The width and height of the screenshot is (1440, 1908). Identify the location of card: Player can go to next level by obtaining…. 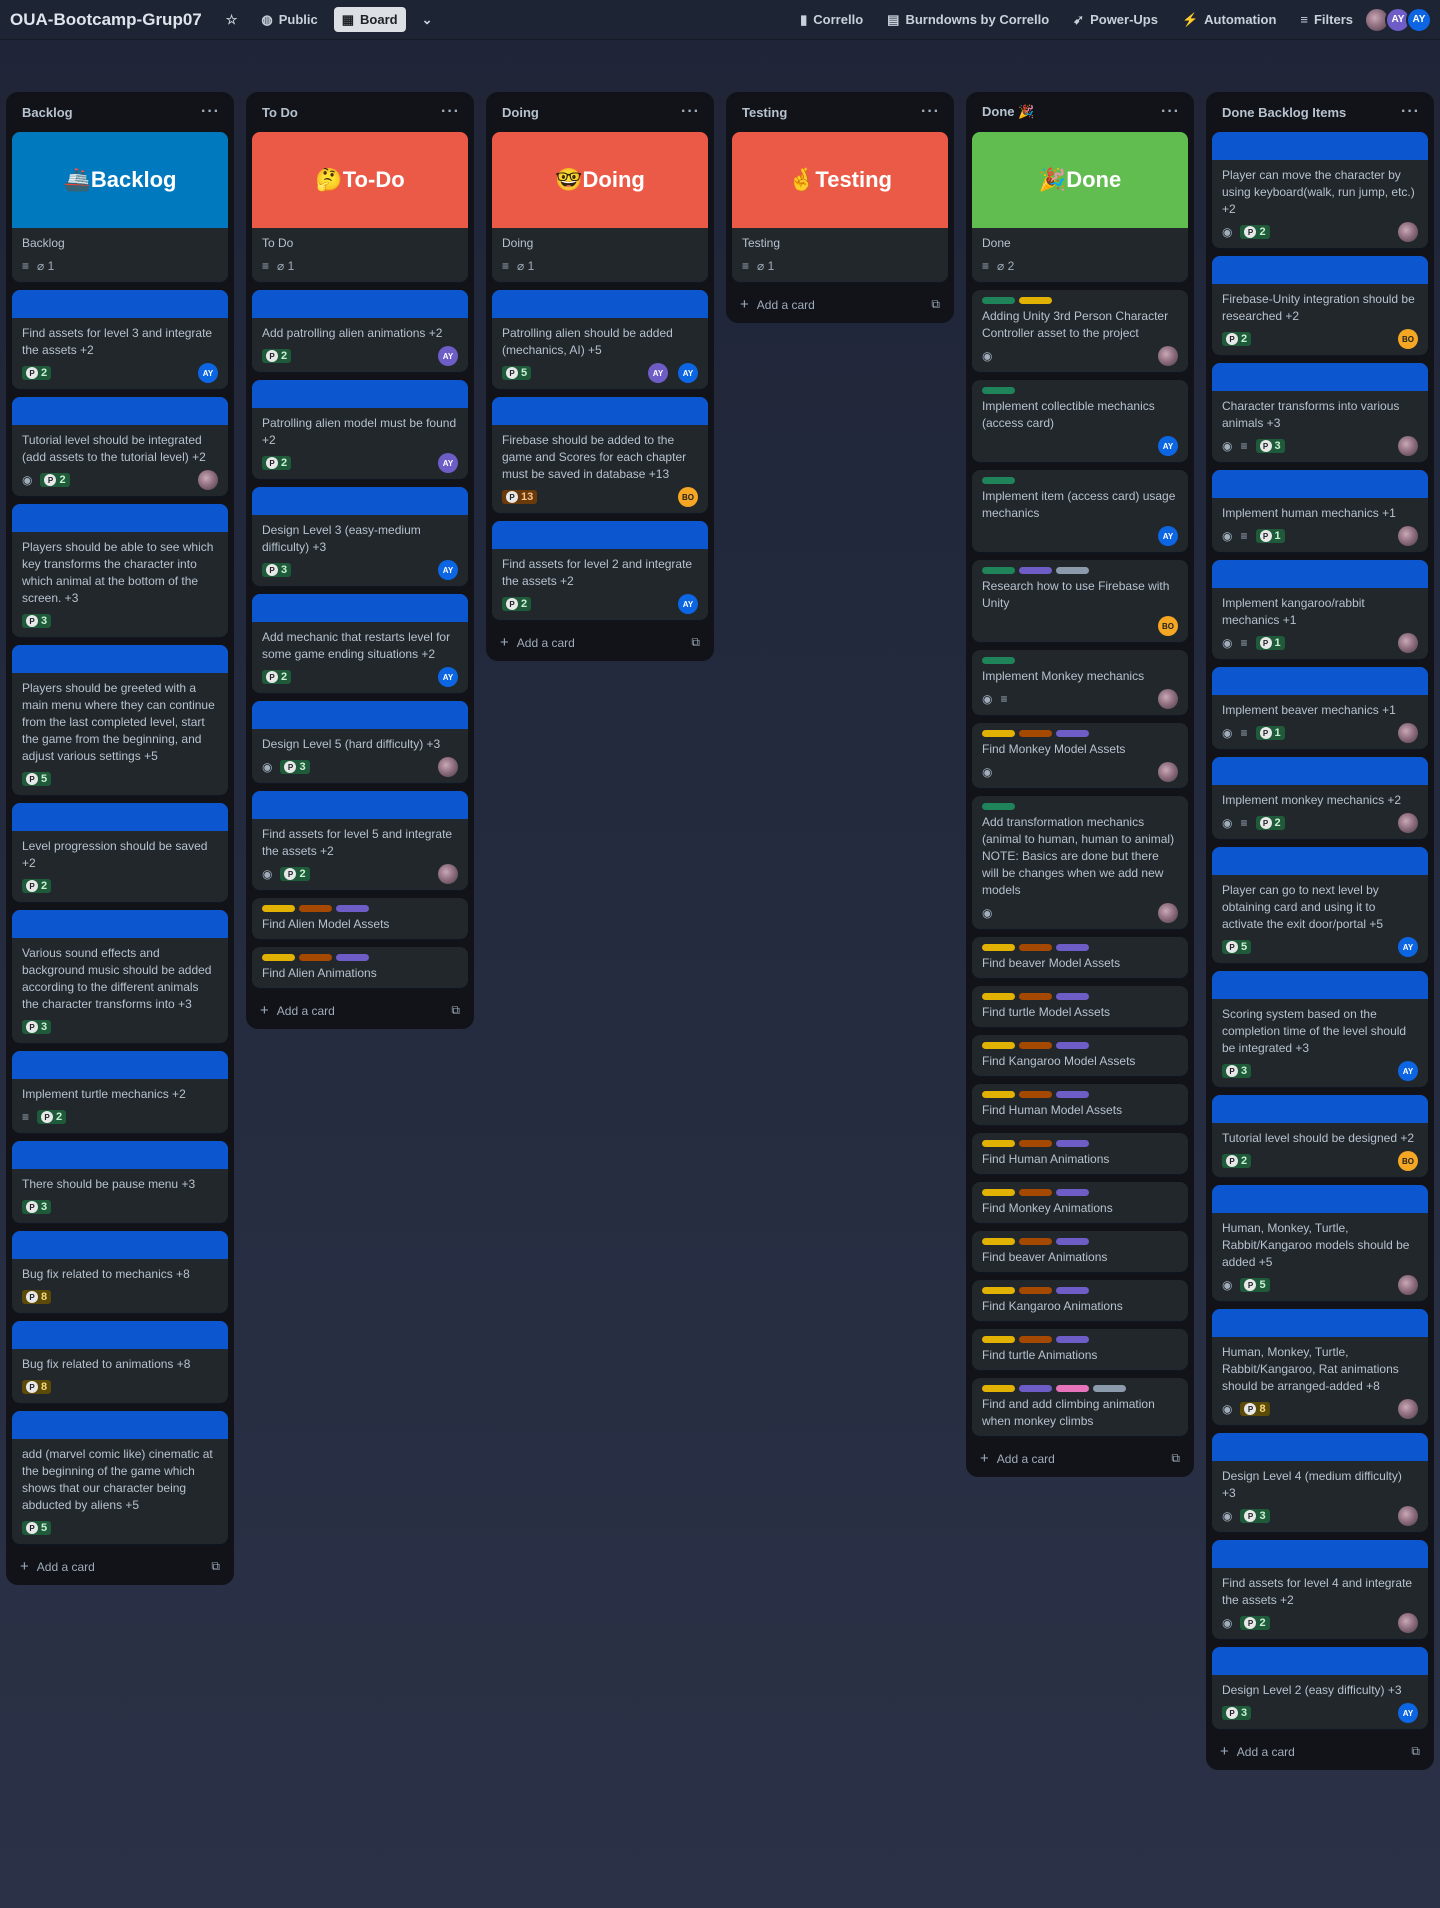
(1320, 905).